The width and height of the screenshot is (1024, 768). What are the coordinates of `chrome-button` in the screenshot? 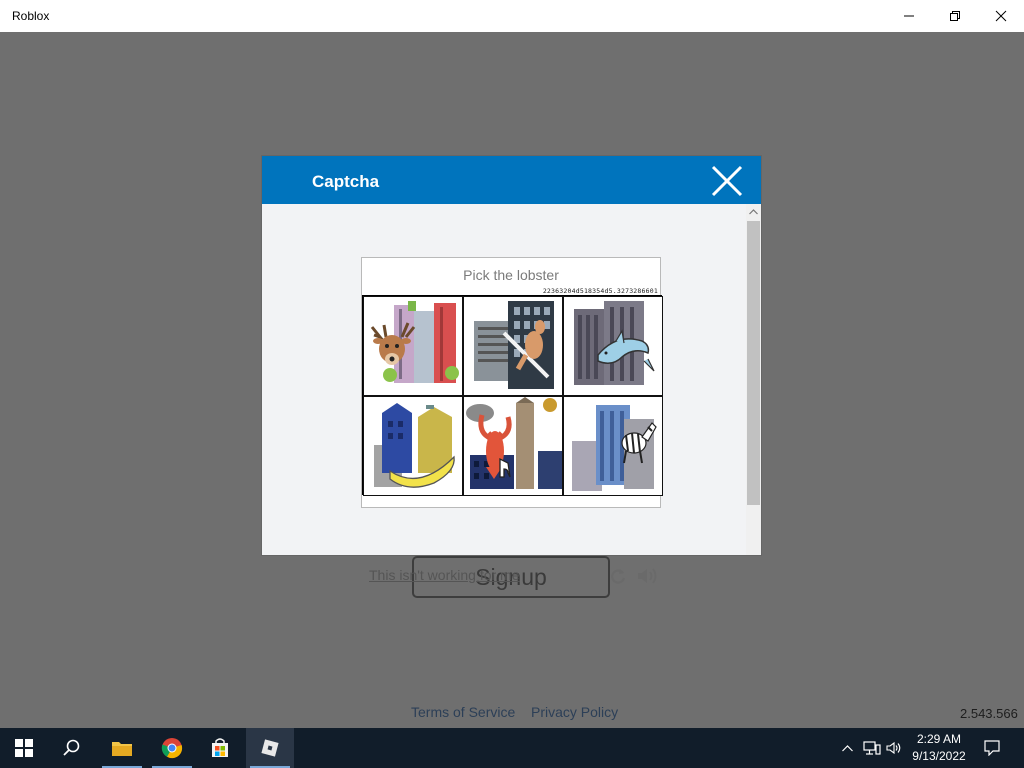 It's located at (172, 748).